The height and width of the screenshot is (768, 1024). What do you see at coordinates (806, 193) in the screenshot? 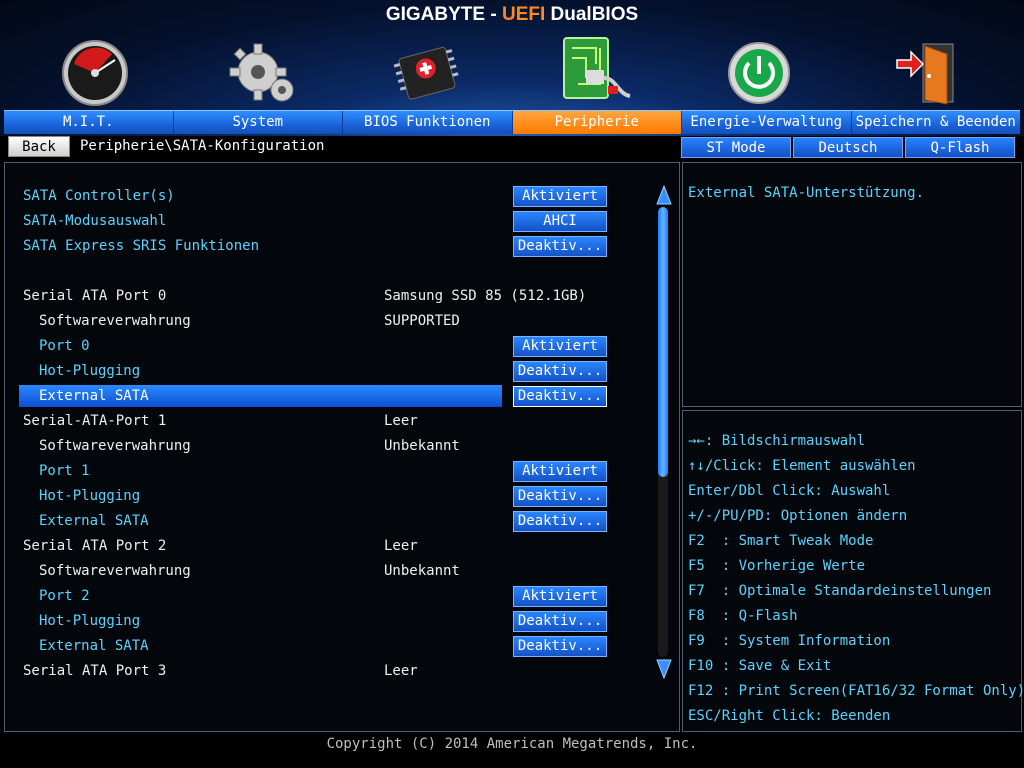
I see `help-text: External SATA-Unterstützung.` at bounding box center [806, 193].